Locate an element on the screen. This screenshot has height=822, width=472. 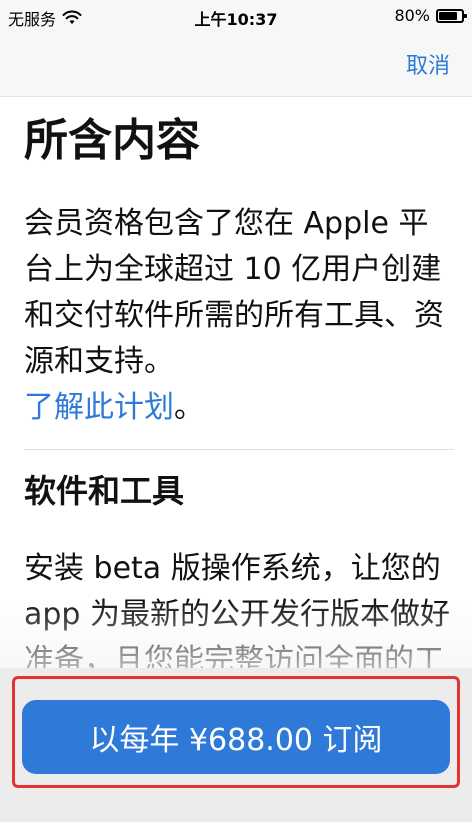
divider is located at coordinates (239, 449).